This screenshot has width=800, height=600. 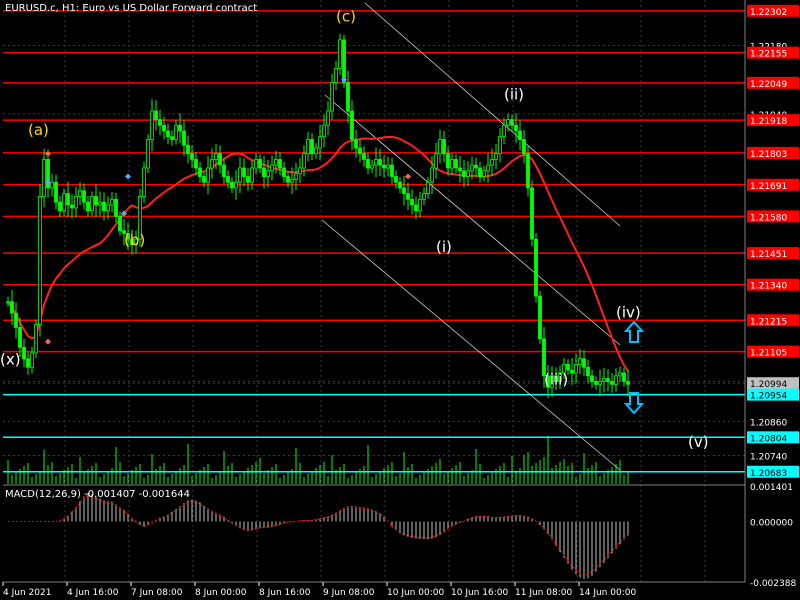 What do you see at coordinates (768, 474) in the screenshot?
I see `price-axis-label: 1.20683` at bounding box center [768, 474].